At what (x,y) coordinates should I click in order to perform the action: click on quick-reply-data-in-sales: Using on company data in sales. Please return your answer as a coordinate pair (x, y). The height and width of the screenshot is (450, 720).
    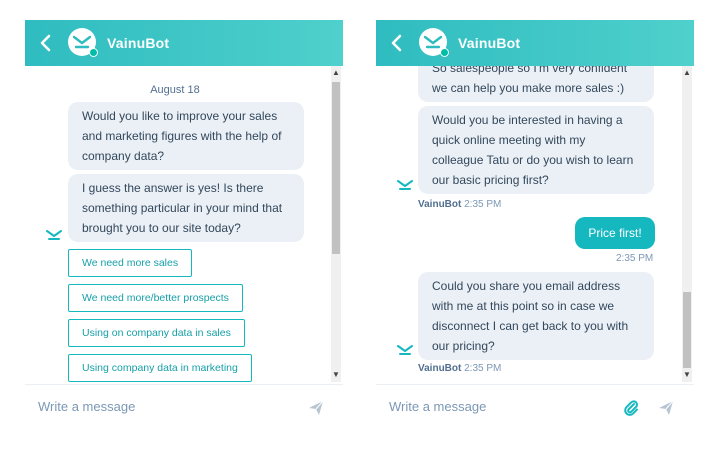
    Looking at the image, I should click on (156, 333).